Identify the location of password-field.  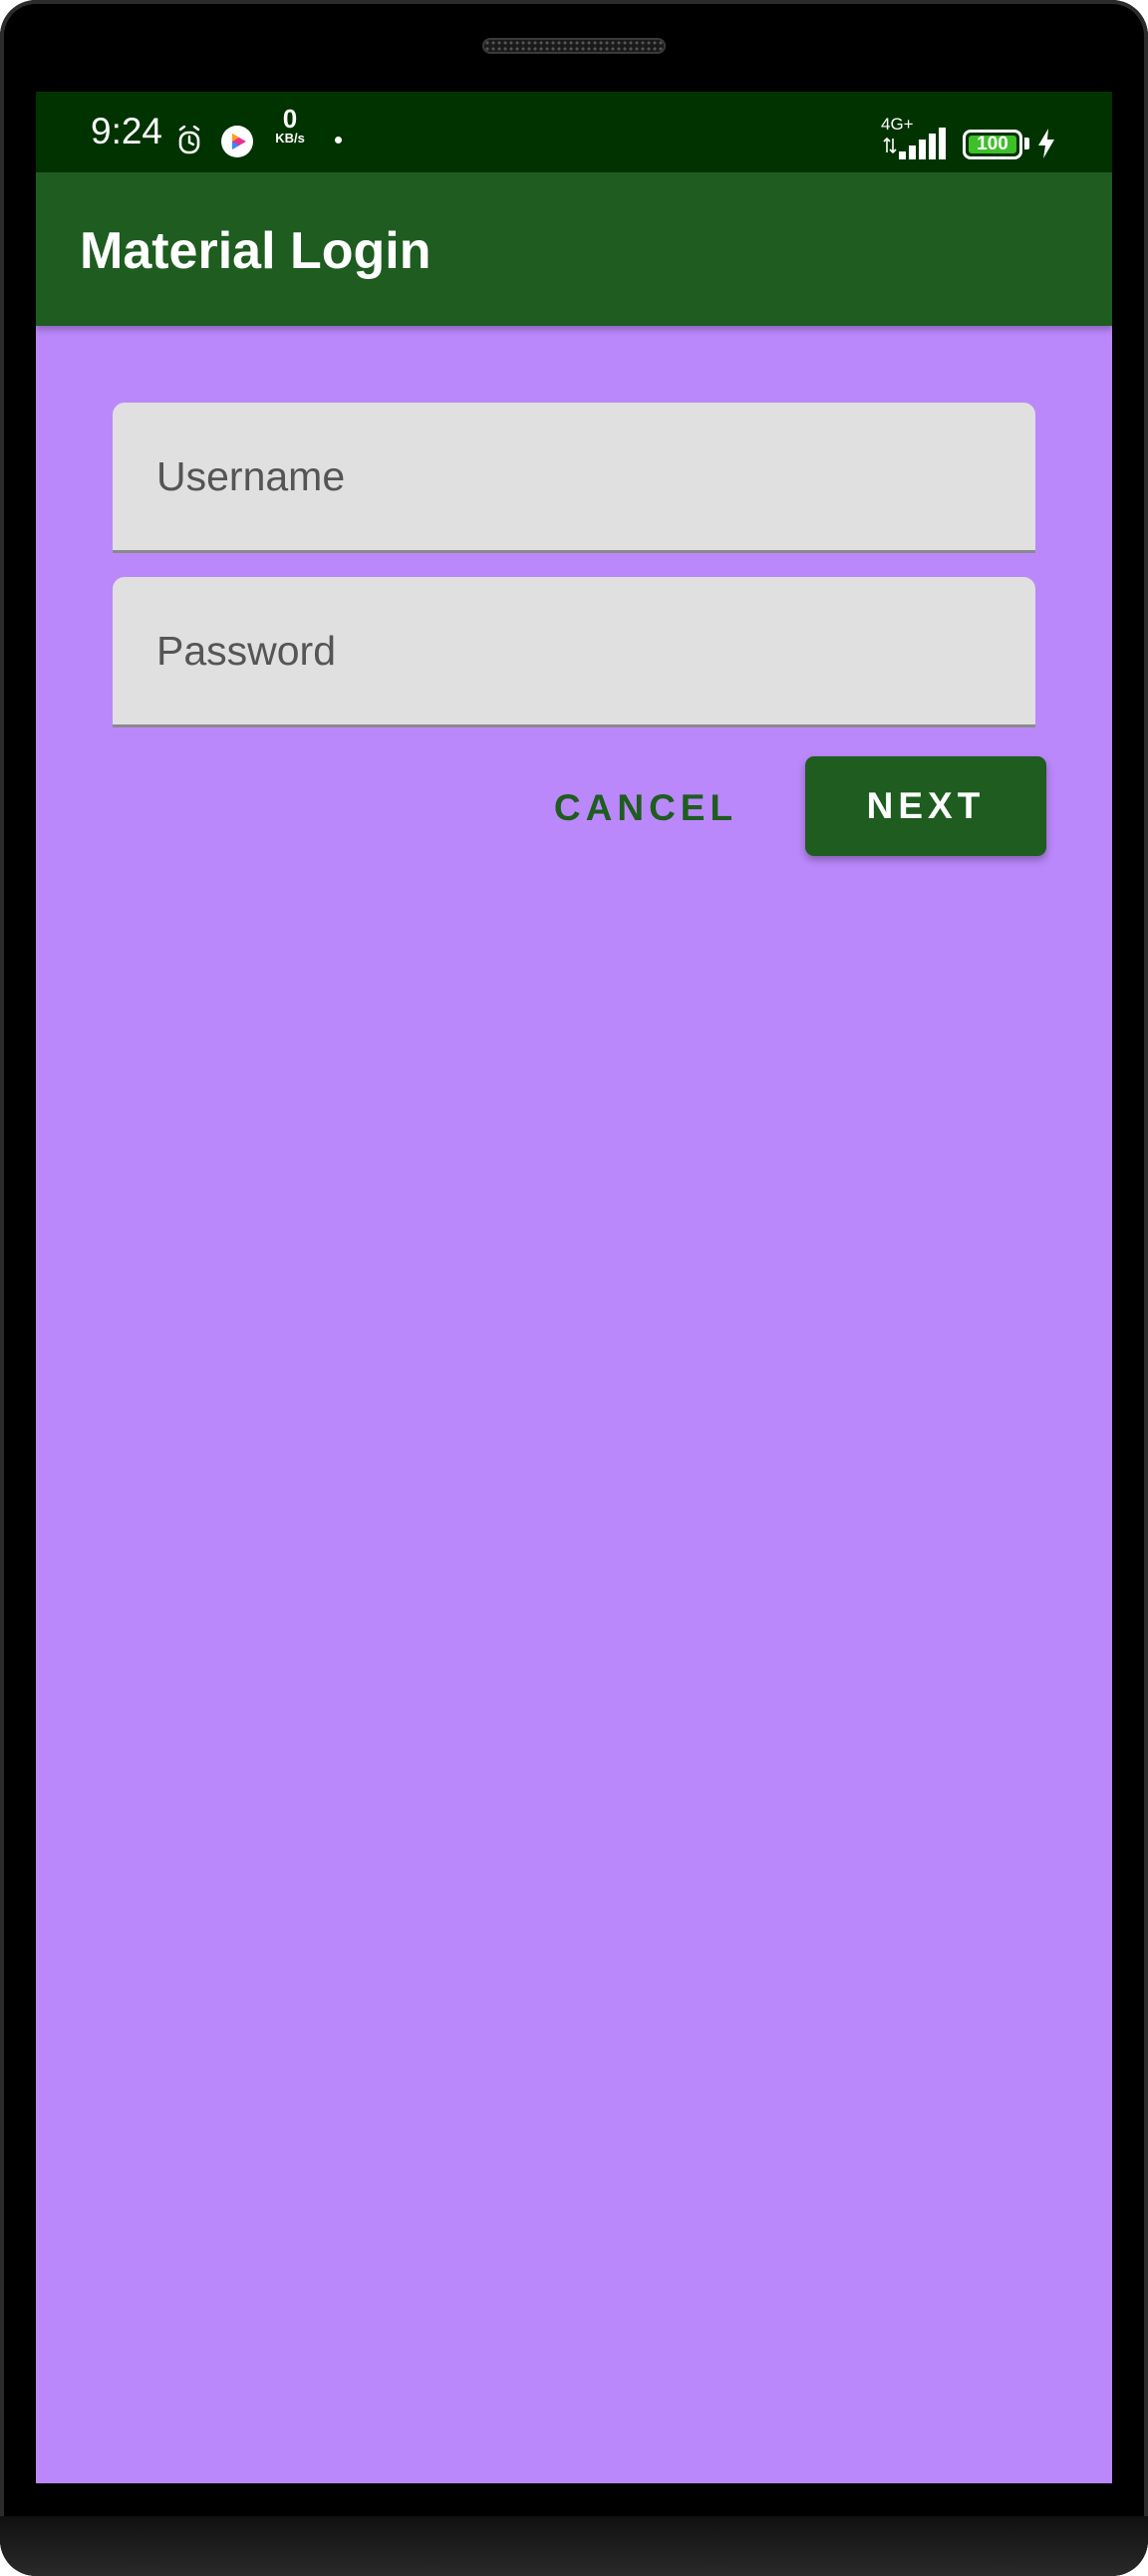
(574, 652).